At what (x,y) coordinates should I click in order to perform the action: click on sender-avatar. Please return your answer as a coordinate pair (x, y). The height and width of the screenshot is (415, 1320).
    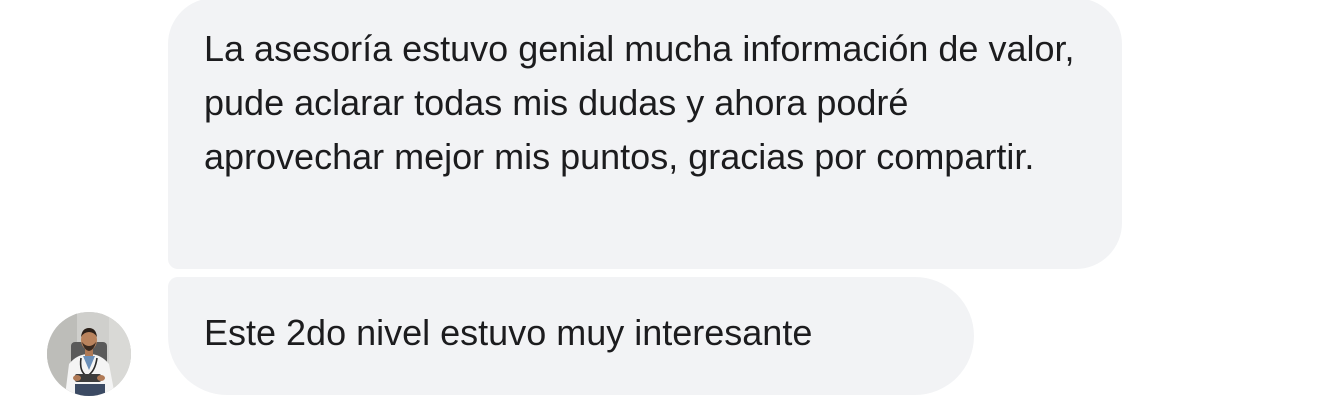
    Looking at the image, I should click on (89, 354).